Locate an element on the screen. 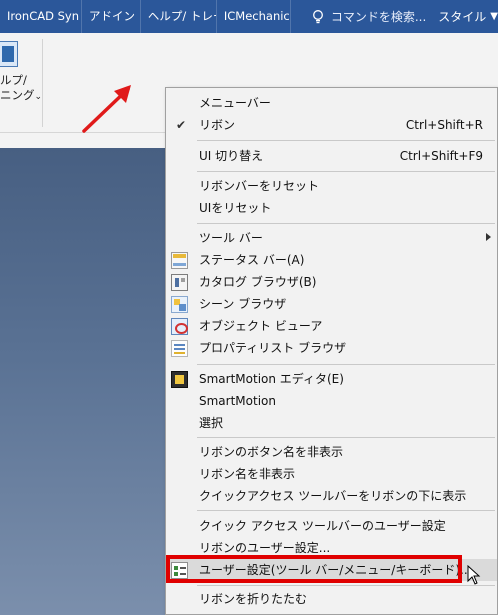  ribbon-group-label-line1: ルプ/ is located at coordinates (13, 80).